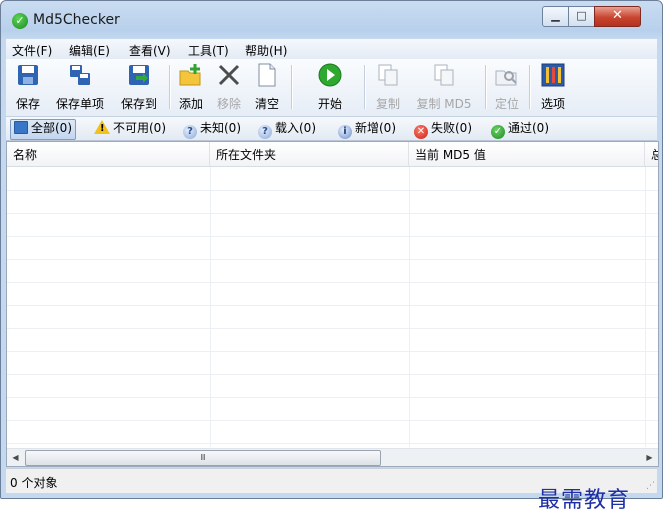  What do you see at coordinates (388, 87) in the screenshot?
I see `copy-button: 复制` at bounding box center [388, 87].